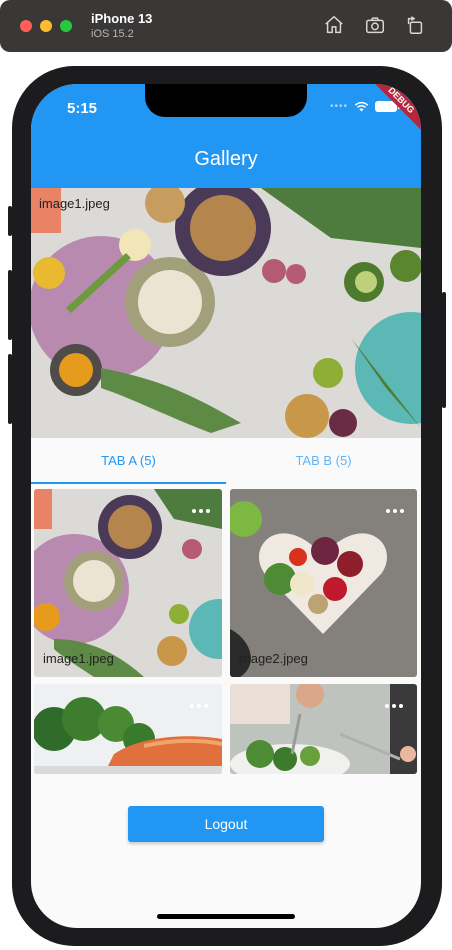  Describe the element at coordinates (375, 25) in the screenshot. I see `screenshot-icon` at that location.